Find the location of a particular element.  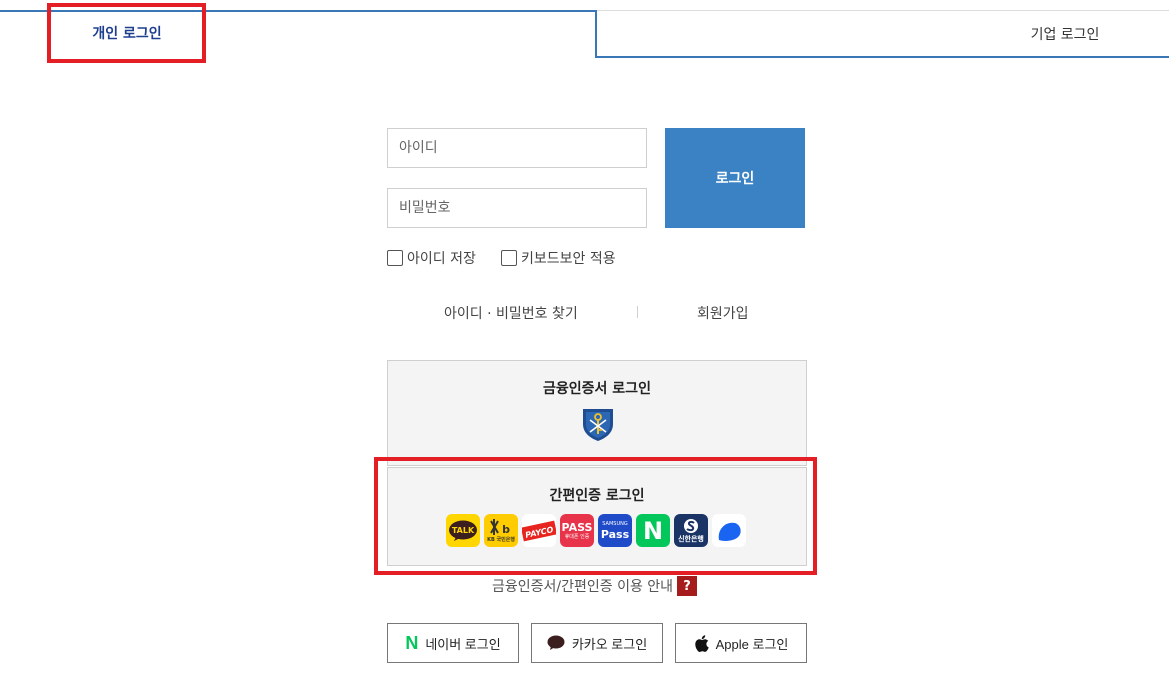

cert-guide-label: 금융인증서/간편인증 이용 안내 is located at coordinates (582, 586).